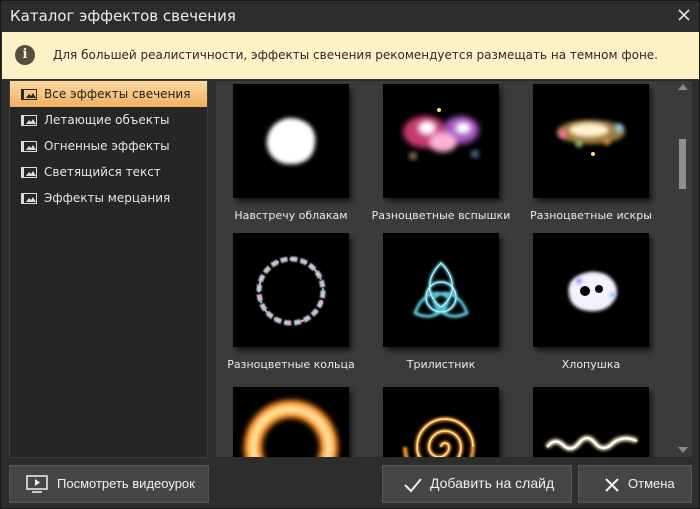 The height and width of the screenshot is (509, 700). I want to click on cancel-label: Отмена, so click(651, 483).